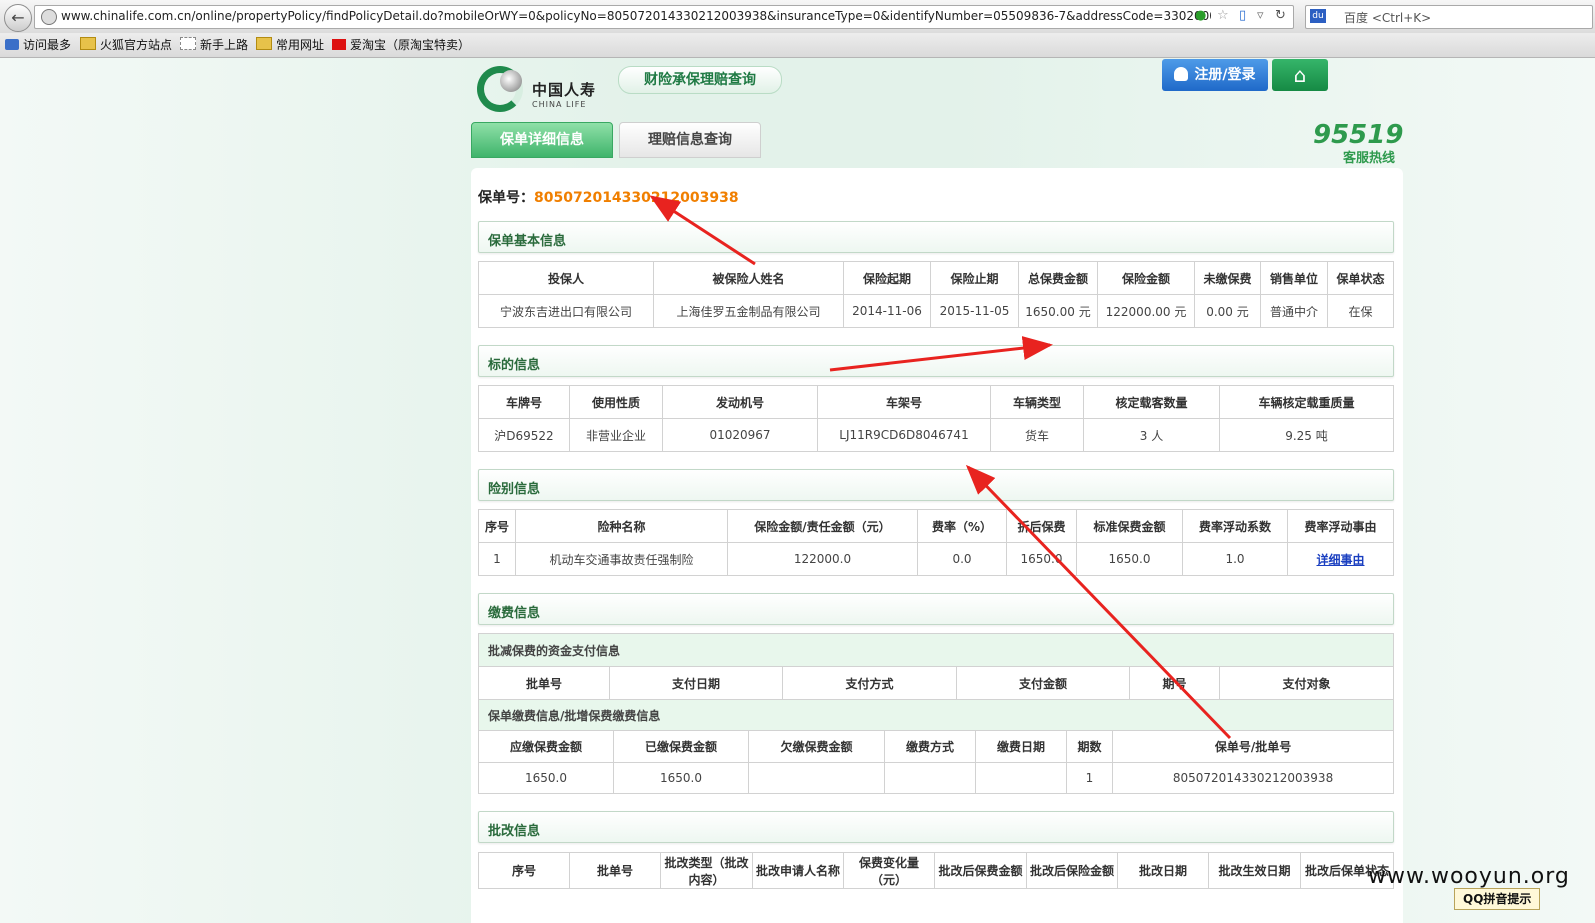  Describe the element at coordinates (1223, 15) in the screenshot. I see `bookmark-star-icon: ☆` at that location.